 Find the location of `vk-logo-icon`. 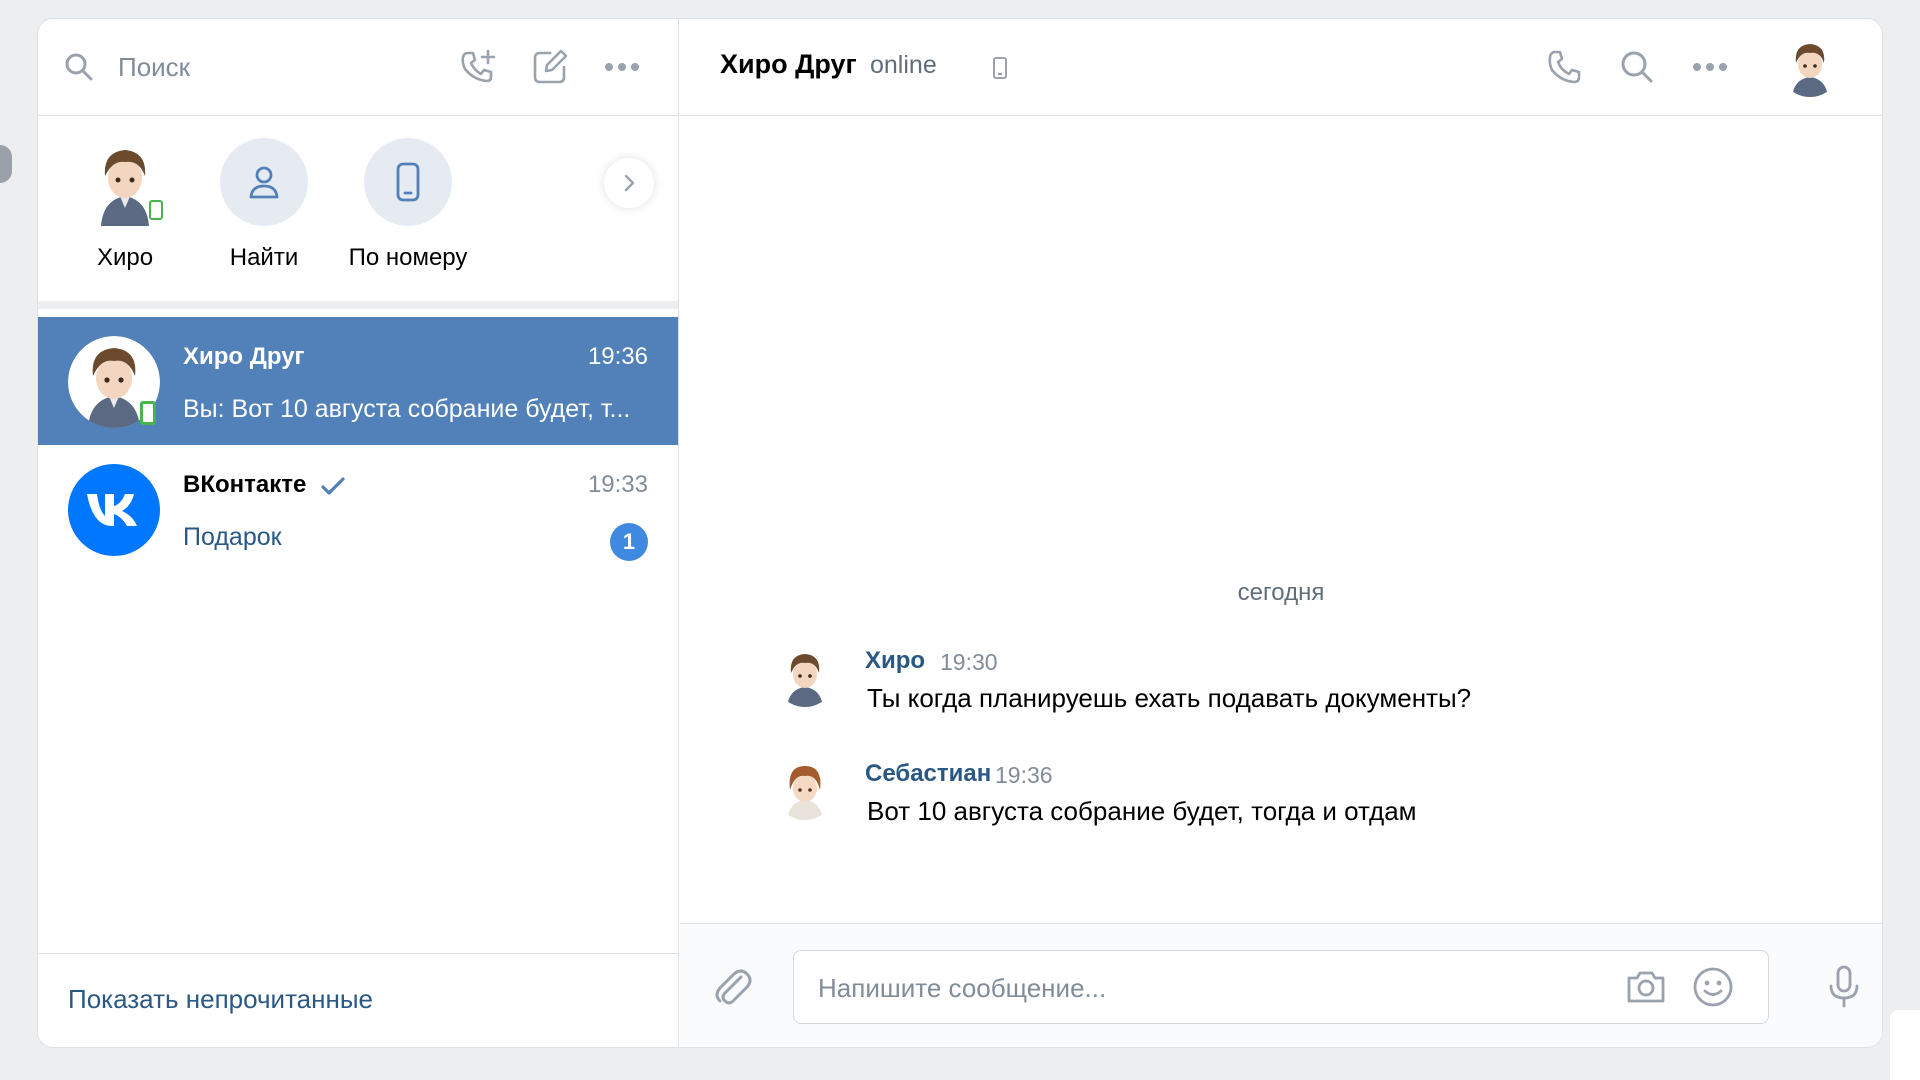

vk-logo-icon is located at coordinates (114, 510).